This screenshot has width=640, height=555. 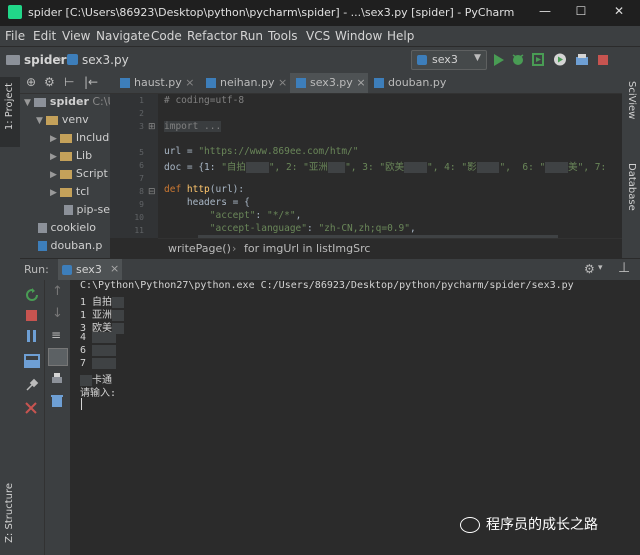 What do you see at coordinates (255, 215) in the screenshot?
I see `code-line: "accept": "*/*",` at bounding box center [255, 215].